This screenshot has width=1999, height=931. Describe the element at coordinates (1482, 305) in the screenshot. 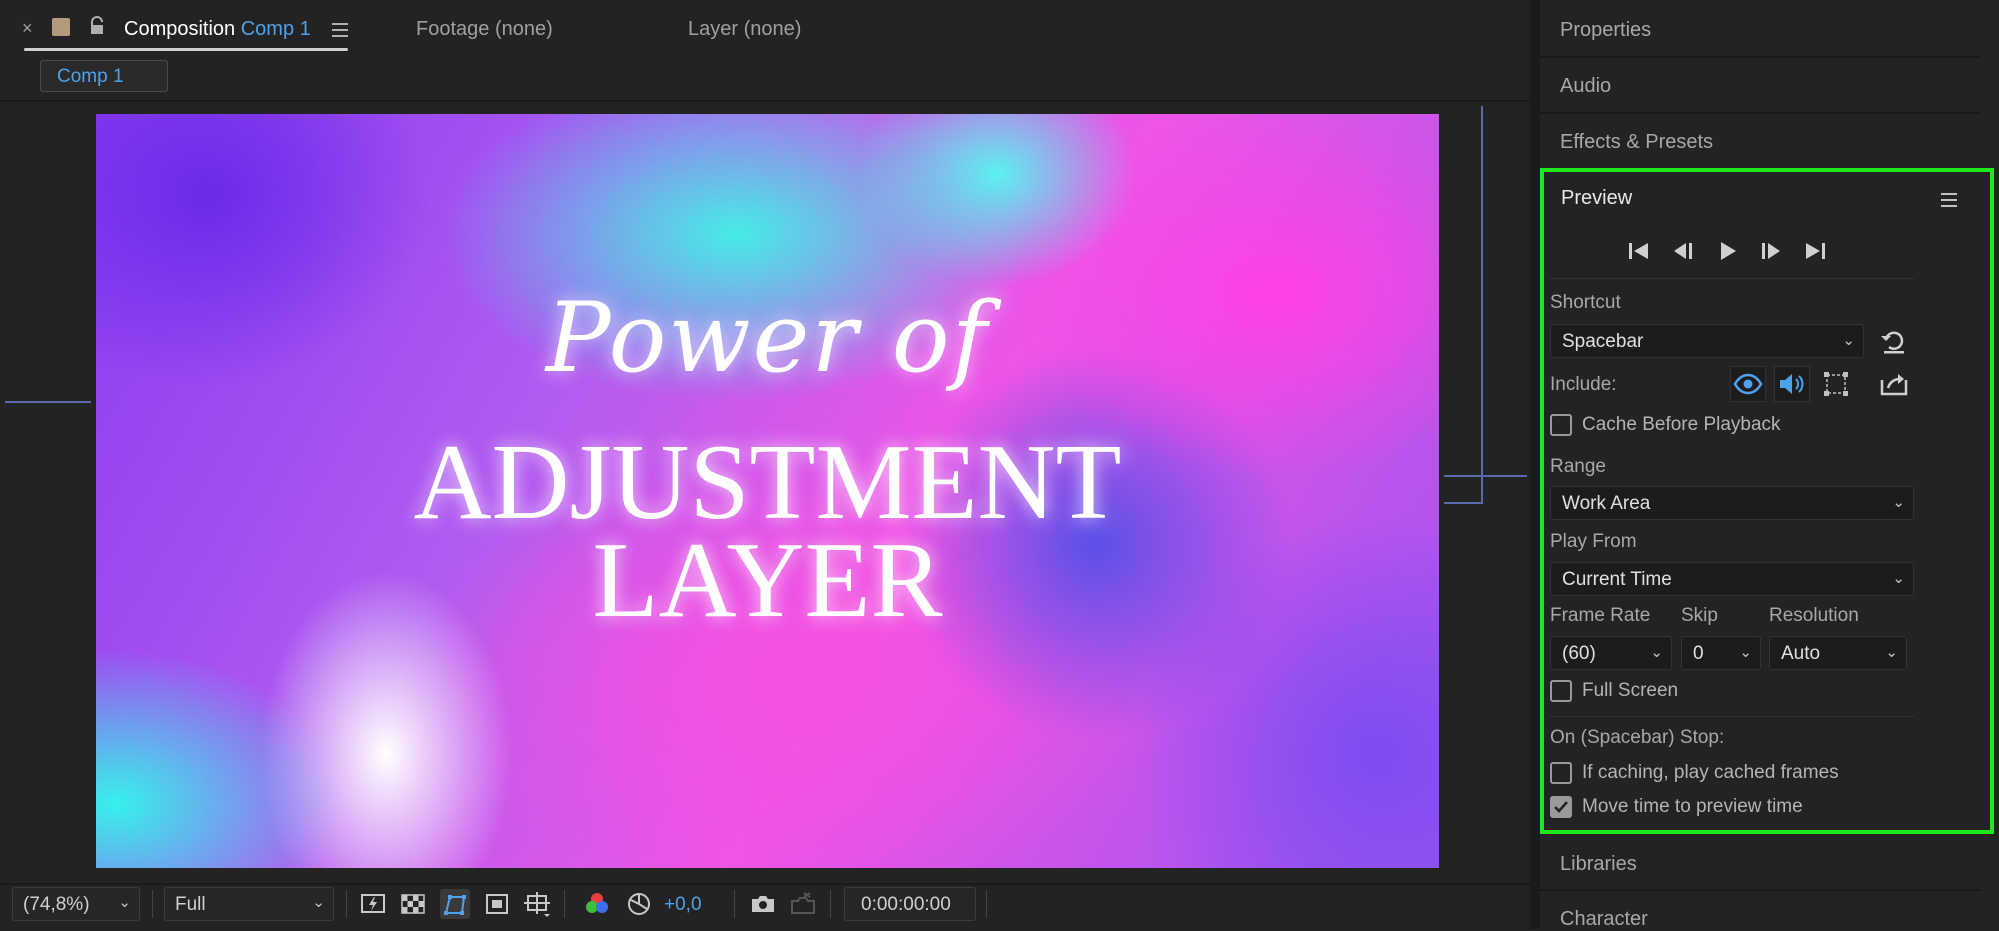

I see `guide-line-vertical` at that location.